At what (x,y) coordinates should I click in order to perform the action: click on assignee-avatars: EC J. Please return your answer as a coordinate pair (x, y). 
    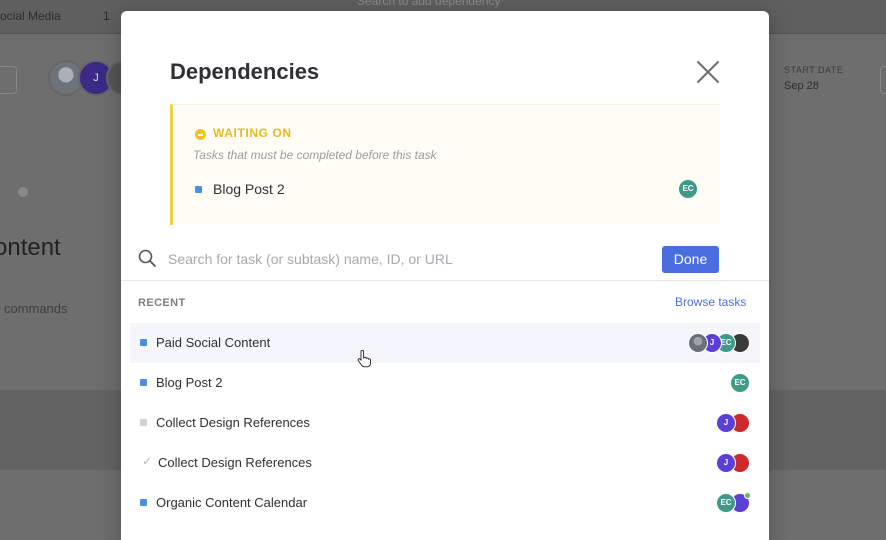
    Looking at the image, I should click on (719, 343).